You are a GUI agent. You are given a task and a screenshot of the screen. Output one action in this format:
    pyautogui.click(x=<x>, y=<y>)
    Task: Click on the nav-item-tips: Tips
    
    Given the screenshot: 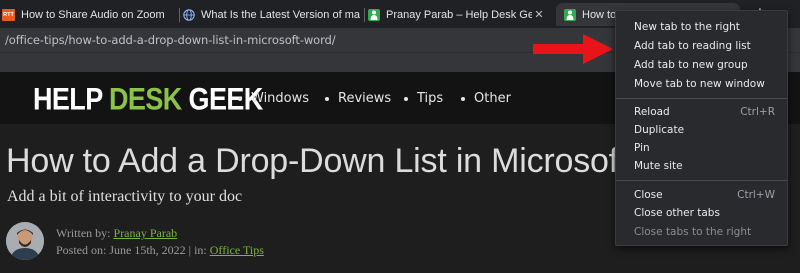 What is the action you would take?
    pyautogui.click(x=423, y=98)
    